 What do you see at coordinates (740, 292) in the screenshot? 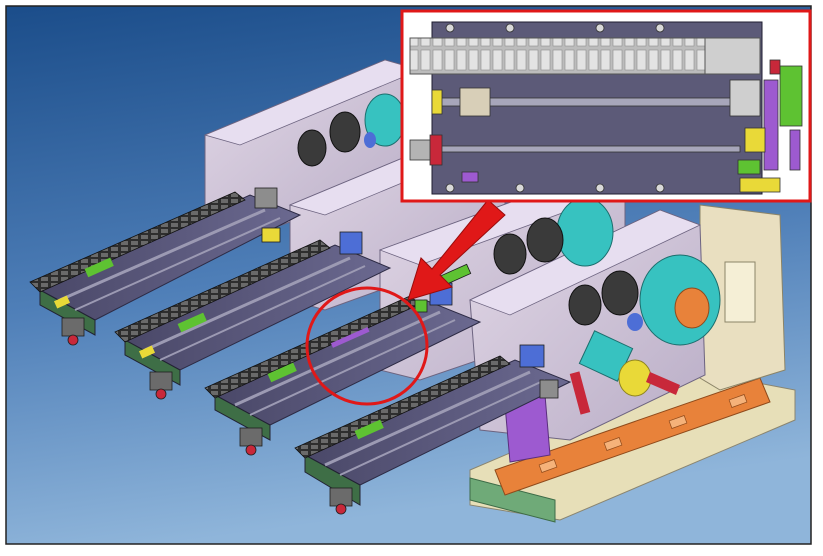
I see `cabinet-window` at bounding box center [740, 292].